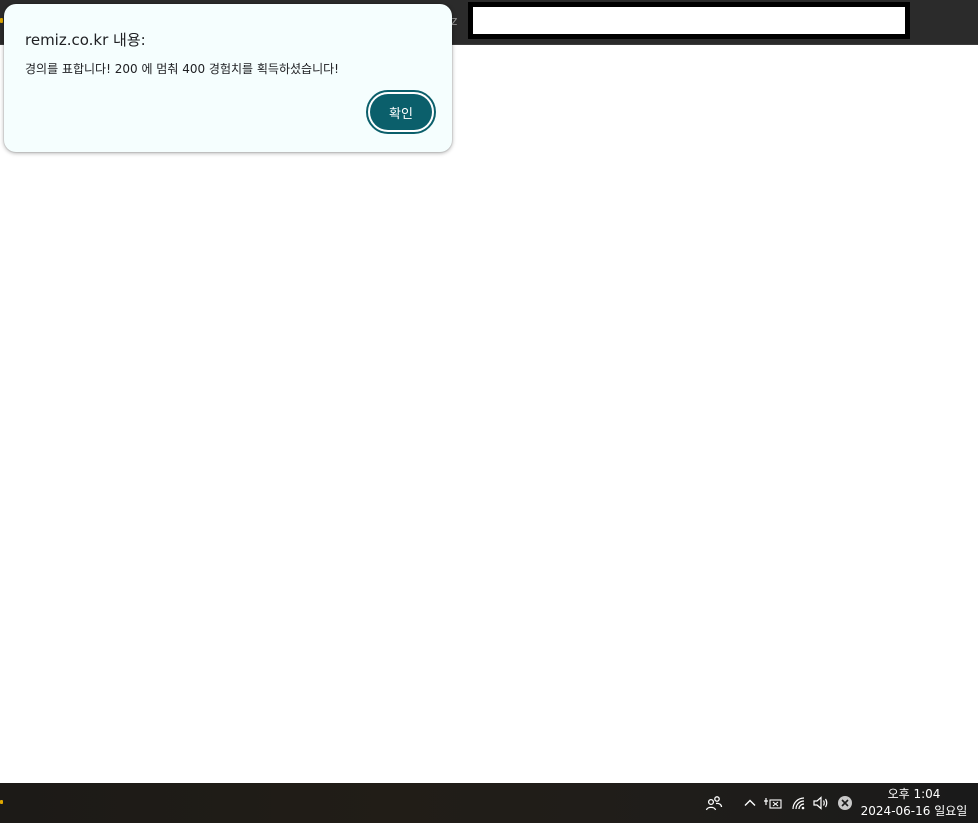 The height and width of the screenshot is (823, 978). I want to click on redacted-bar-inner, so click(689, 20).